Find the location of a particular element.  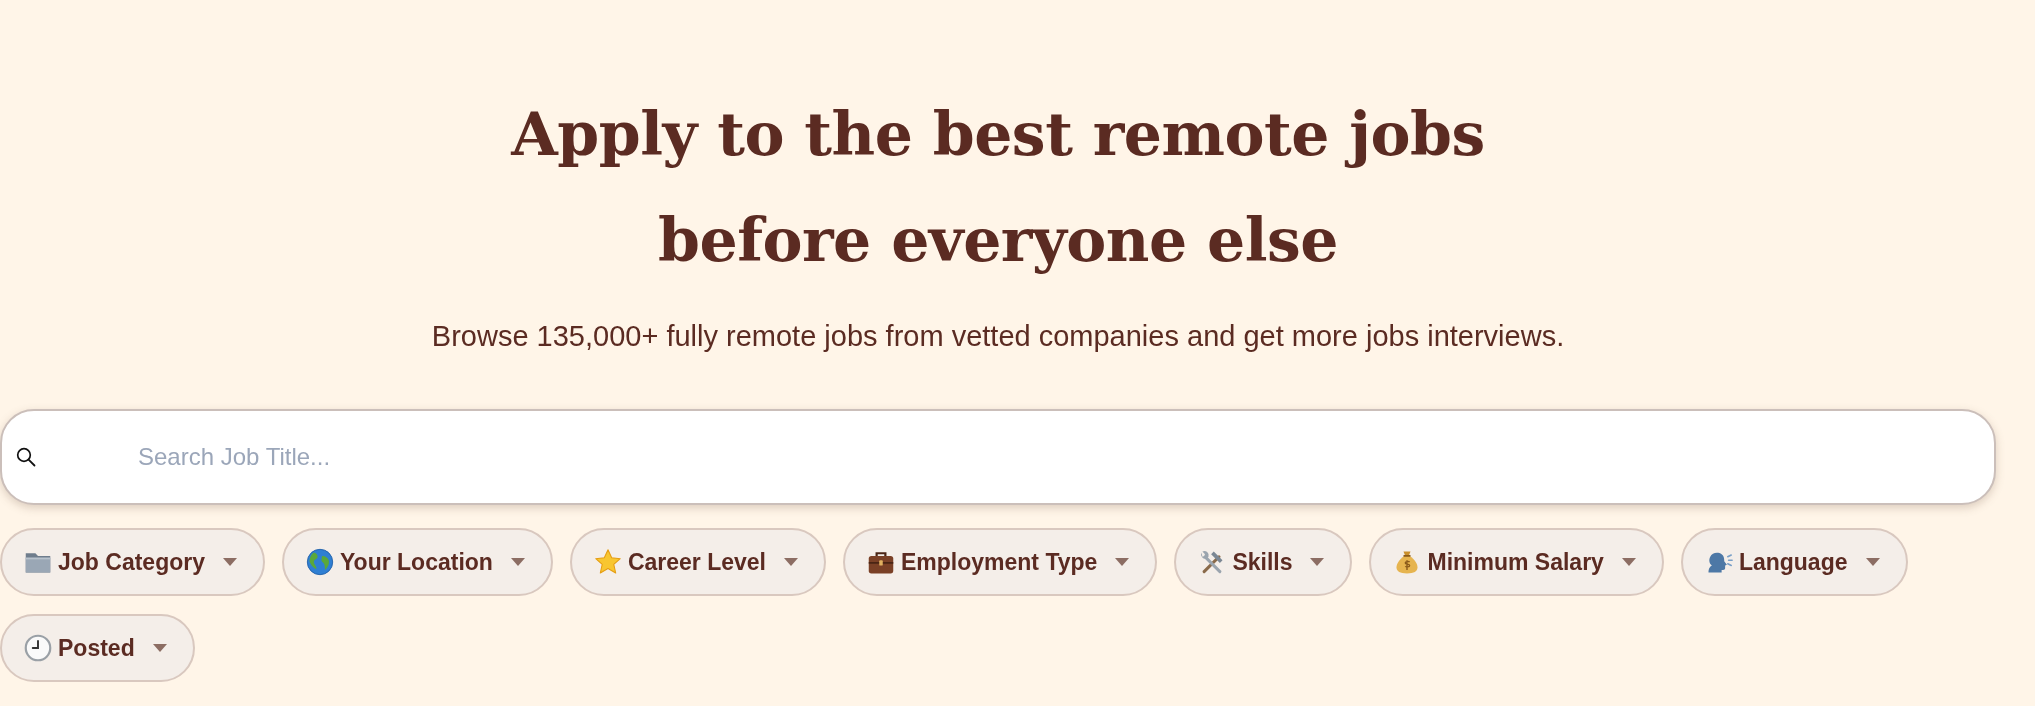

page-heading: Apply to the best remote jobs before everyone else is located at coordinates (997, 187).